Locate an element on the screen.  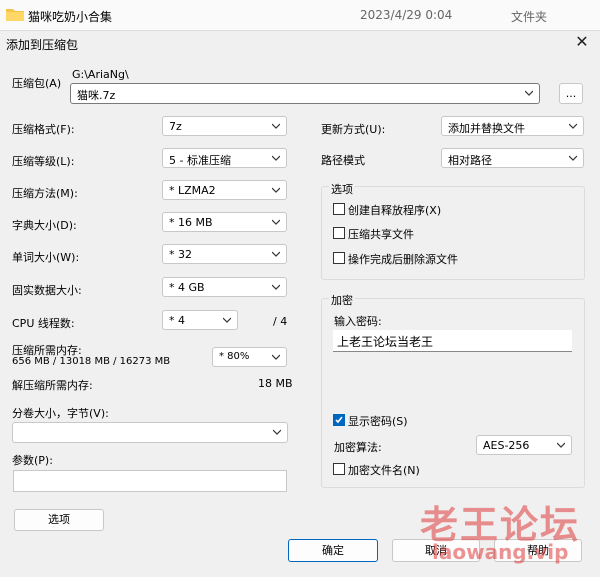
algo-select: AES-256 is located at coordinates (524, 445).